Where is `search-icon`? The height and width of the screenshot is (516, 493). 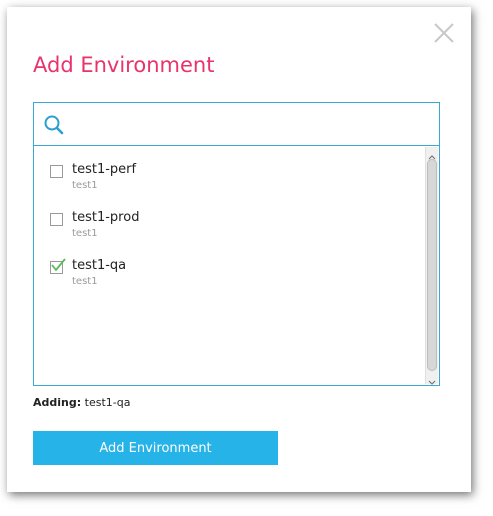 search-icon is located at coordinates (54, 125).